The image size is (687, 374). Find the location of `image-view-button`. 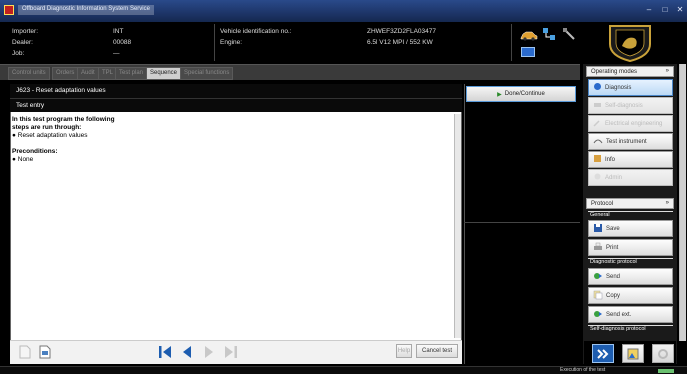

image-view-button is located at coordinates (633, 353).